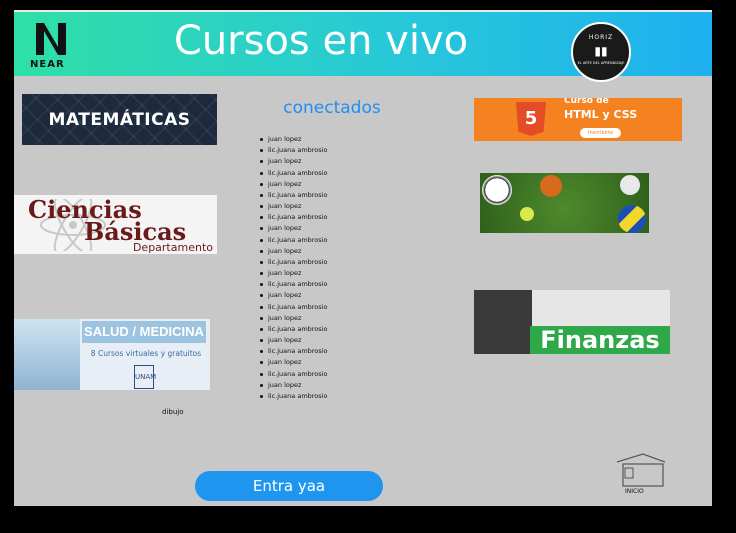  I want to click on soccer-ball-icon, so click(497, 190).